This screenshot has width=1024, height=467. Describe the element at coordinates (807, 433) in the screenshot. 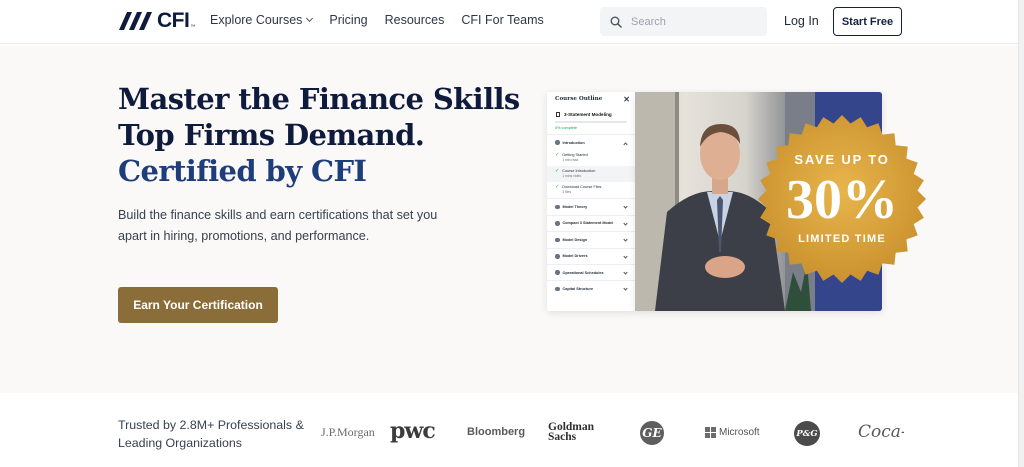

I see `pg-logo: P&G` at that location.